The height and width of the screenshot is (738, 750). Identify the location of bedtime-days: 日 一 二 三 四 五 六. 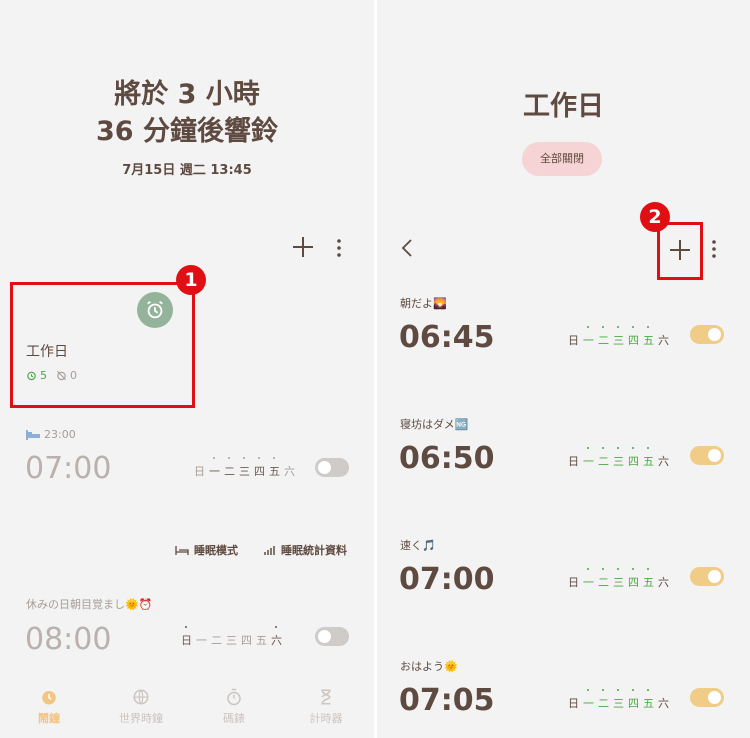
(244, 468).